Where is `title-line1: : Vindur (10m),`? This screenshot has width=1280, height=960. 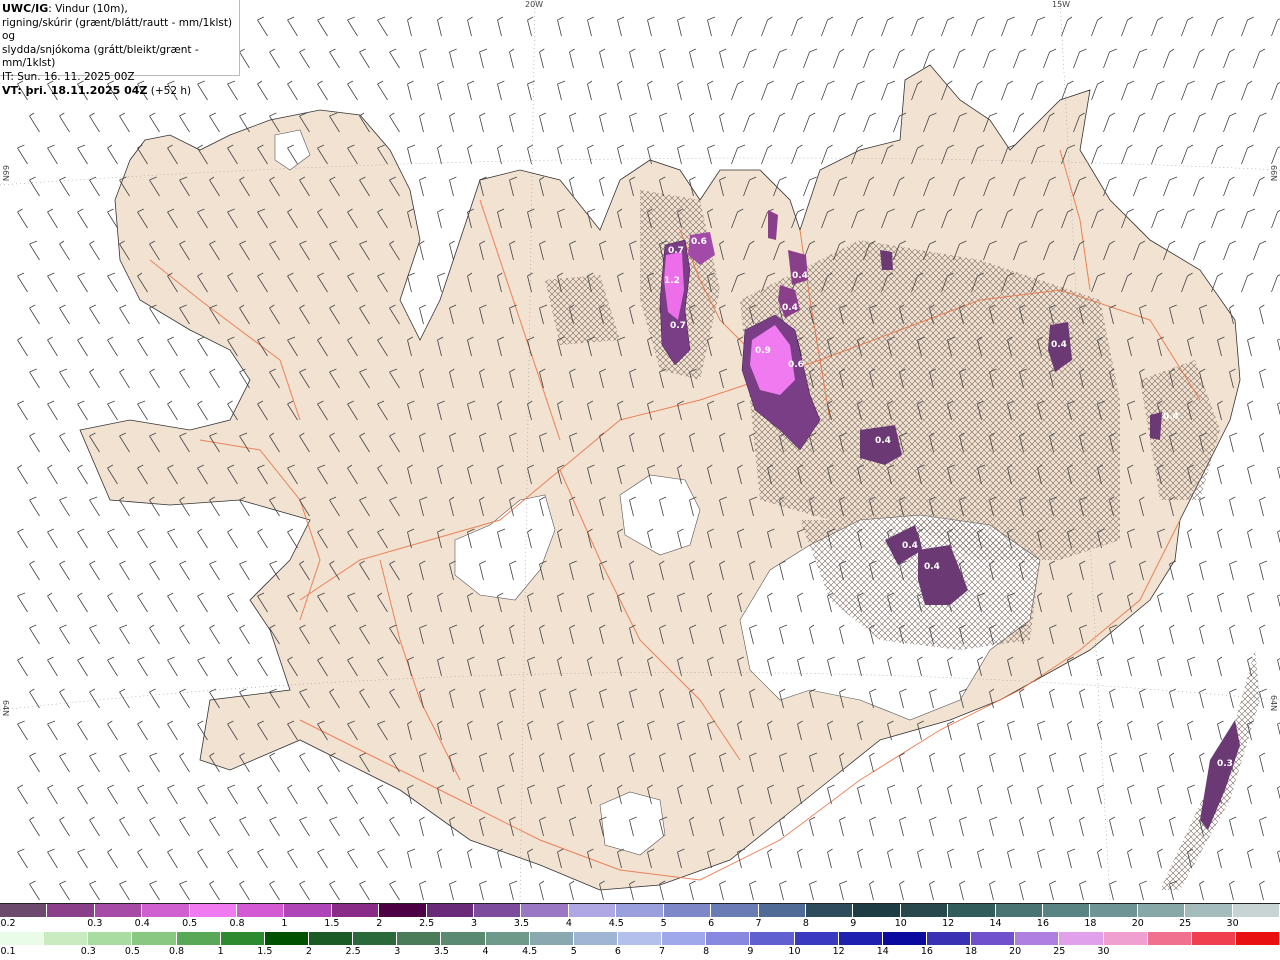 title-line1: : Vindur (10m), is located at coordinates (88, 9).